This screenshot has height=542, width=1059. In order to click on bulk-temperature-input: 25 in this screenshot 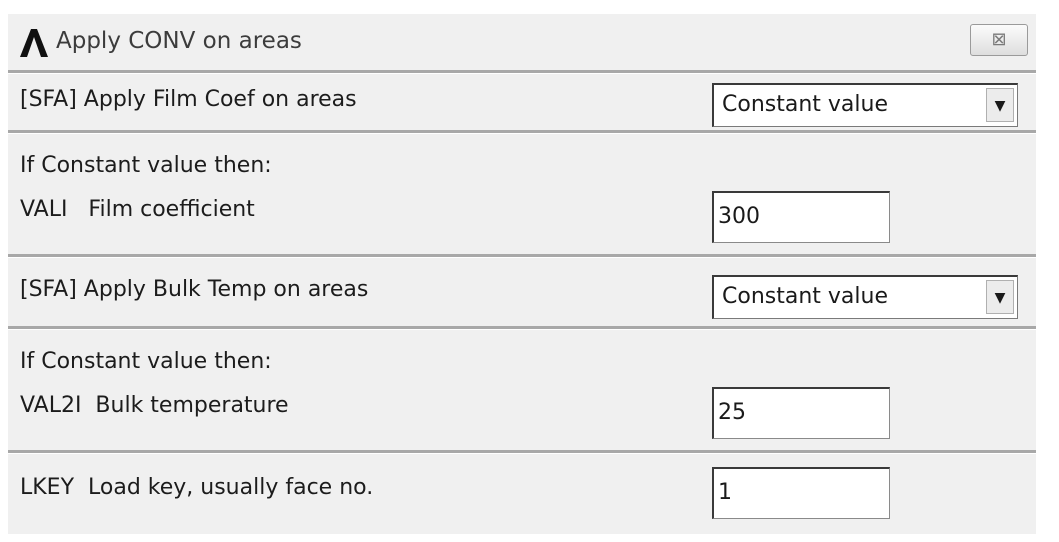, I will do `click(801, 413)`.